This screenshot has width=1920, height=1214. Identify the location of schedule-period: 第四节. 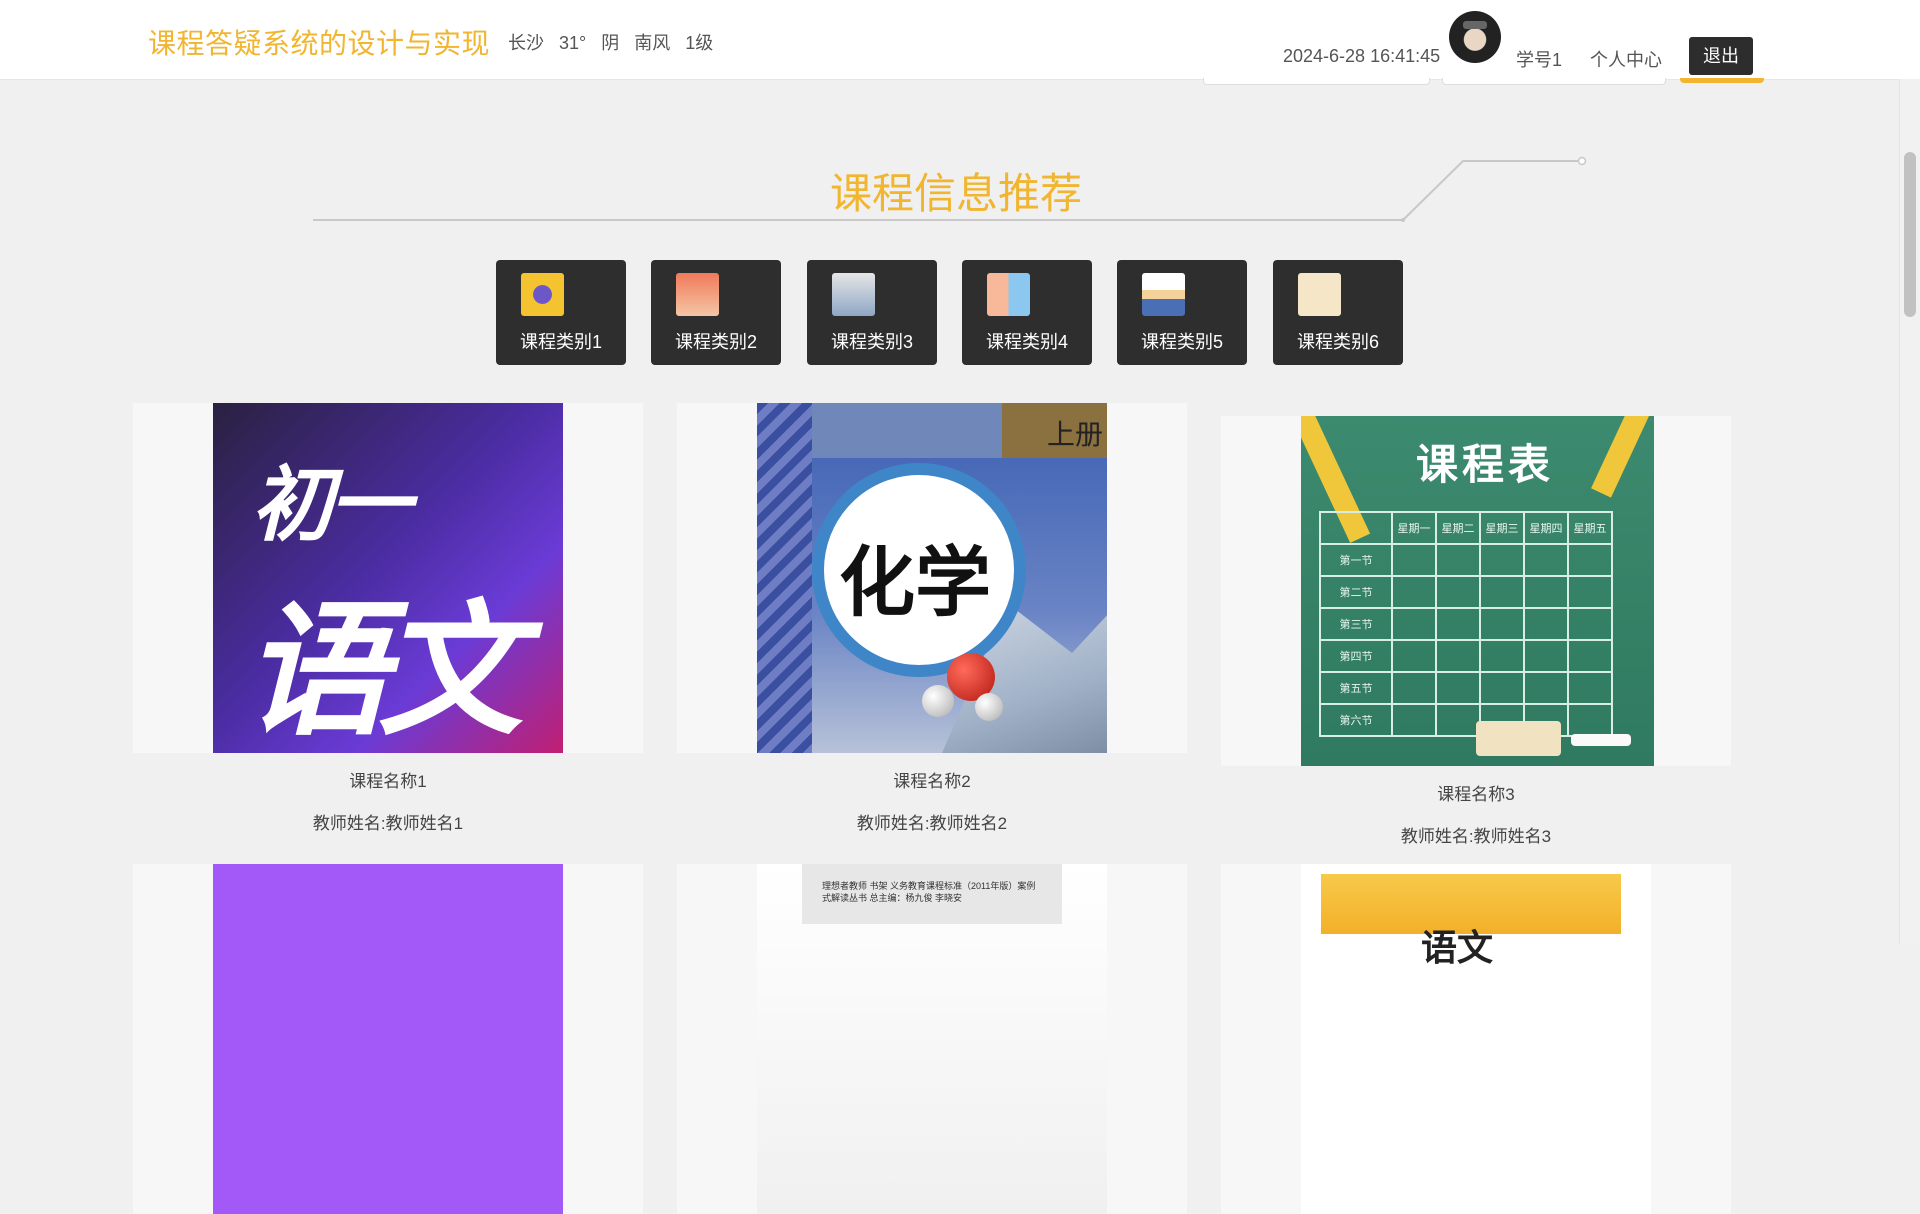
(1356, 656).